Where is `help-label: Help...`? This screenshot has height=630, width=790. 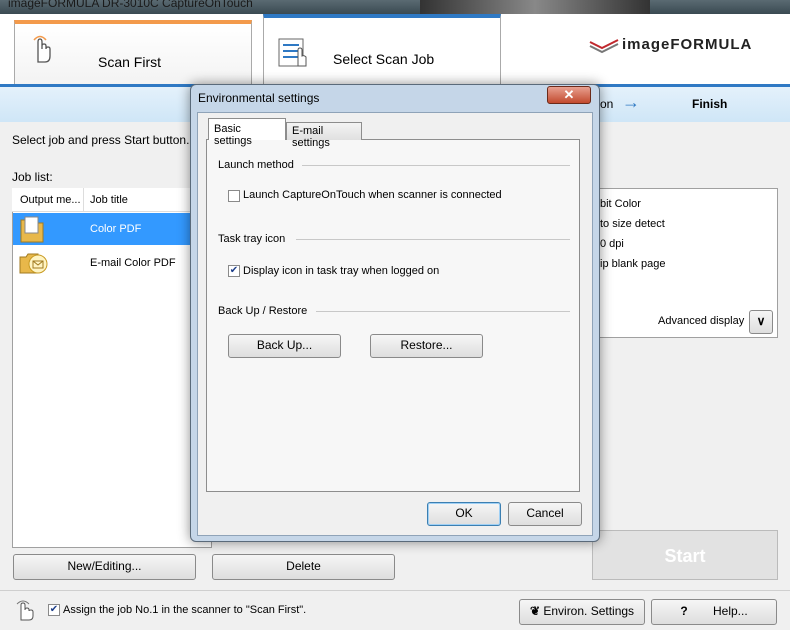 help-label: Help... is located at coordinates (730, 611).